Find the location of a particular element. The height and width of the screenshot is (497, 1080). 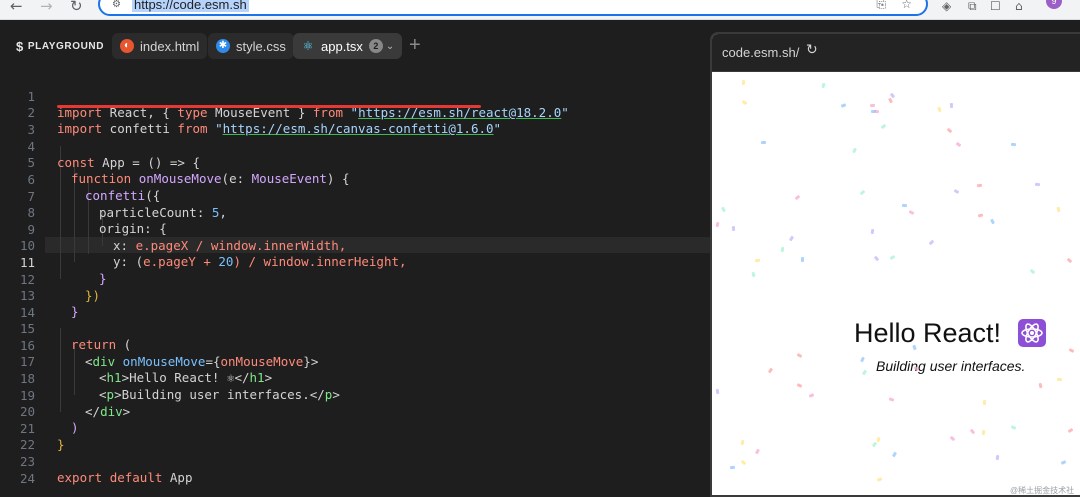

code-line: 23 export default App is located at coordinates (355, 461).